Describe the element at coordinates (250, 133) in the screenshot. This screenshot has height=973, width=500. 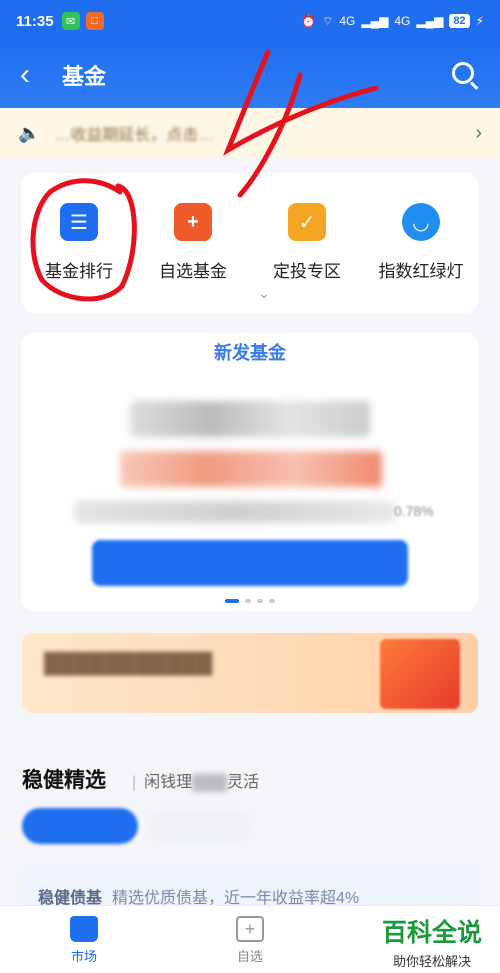
I see `notice-bar: 🔈 …收益期延长，点击… ›` at that location.